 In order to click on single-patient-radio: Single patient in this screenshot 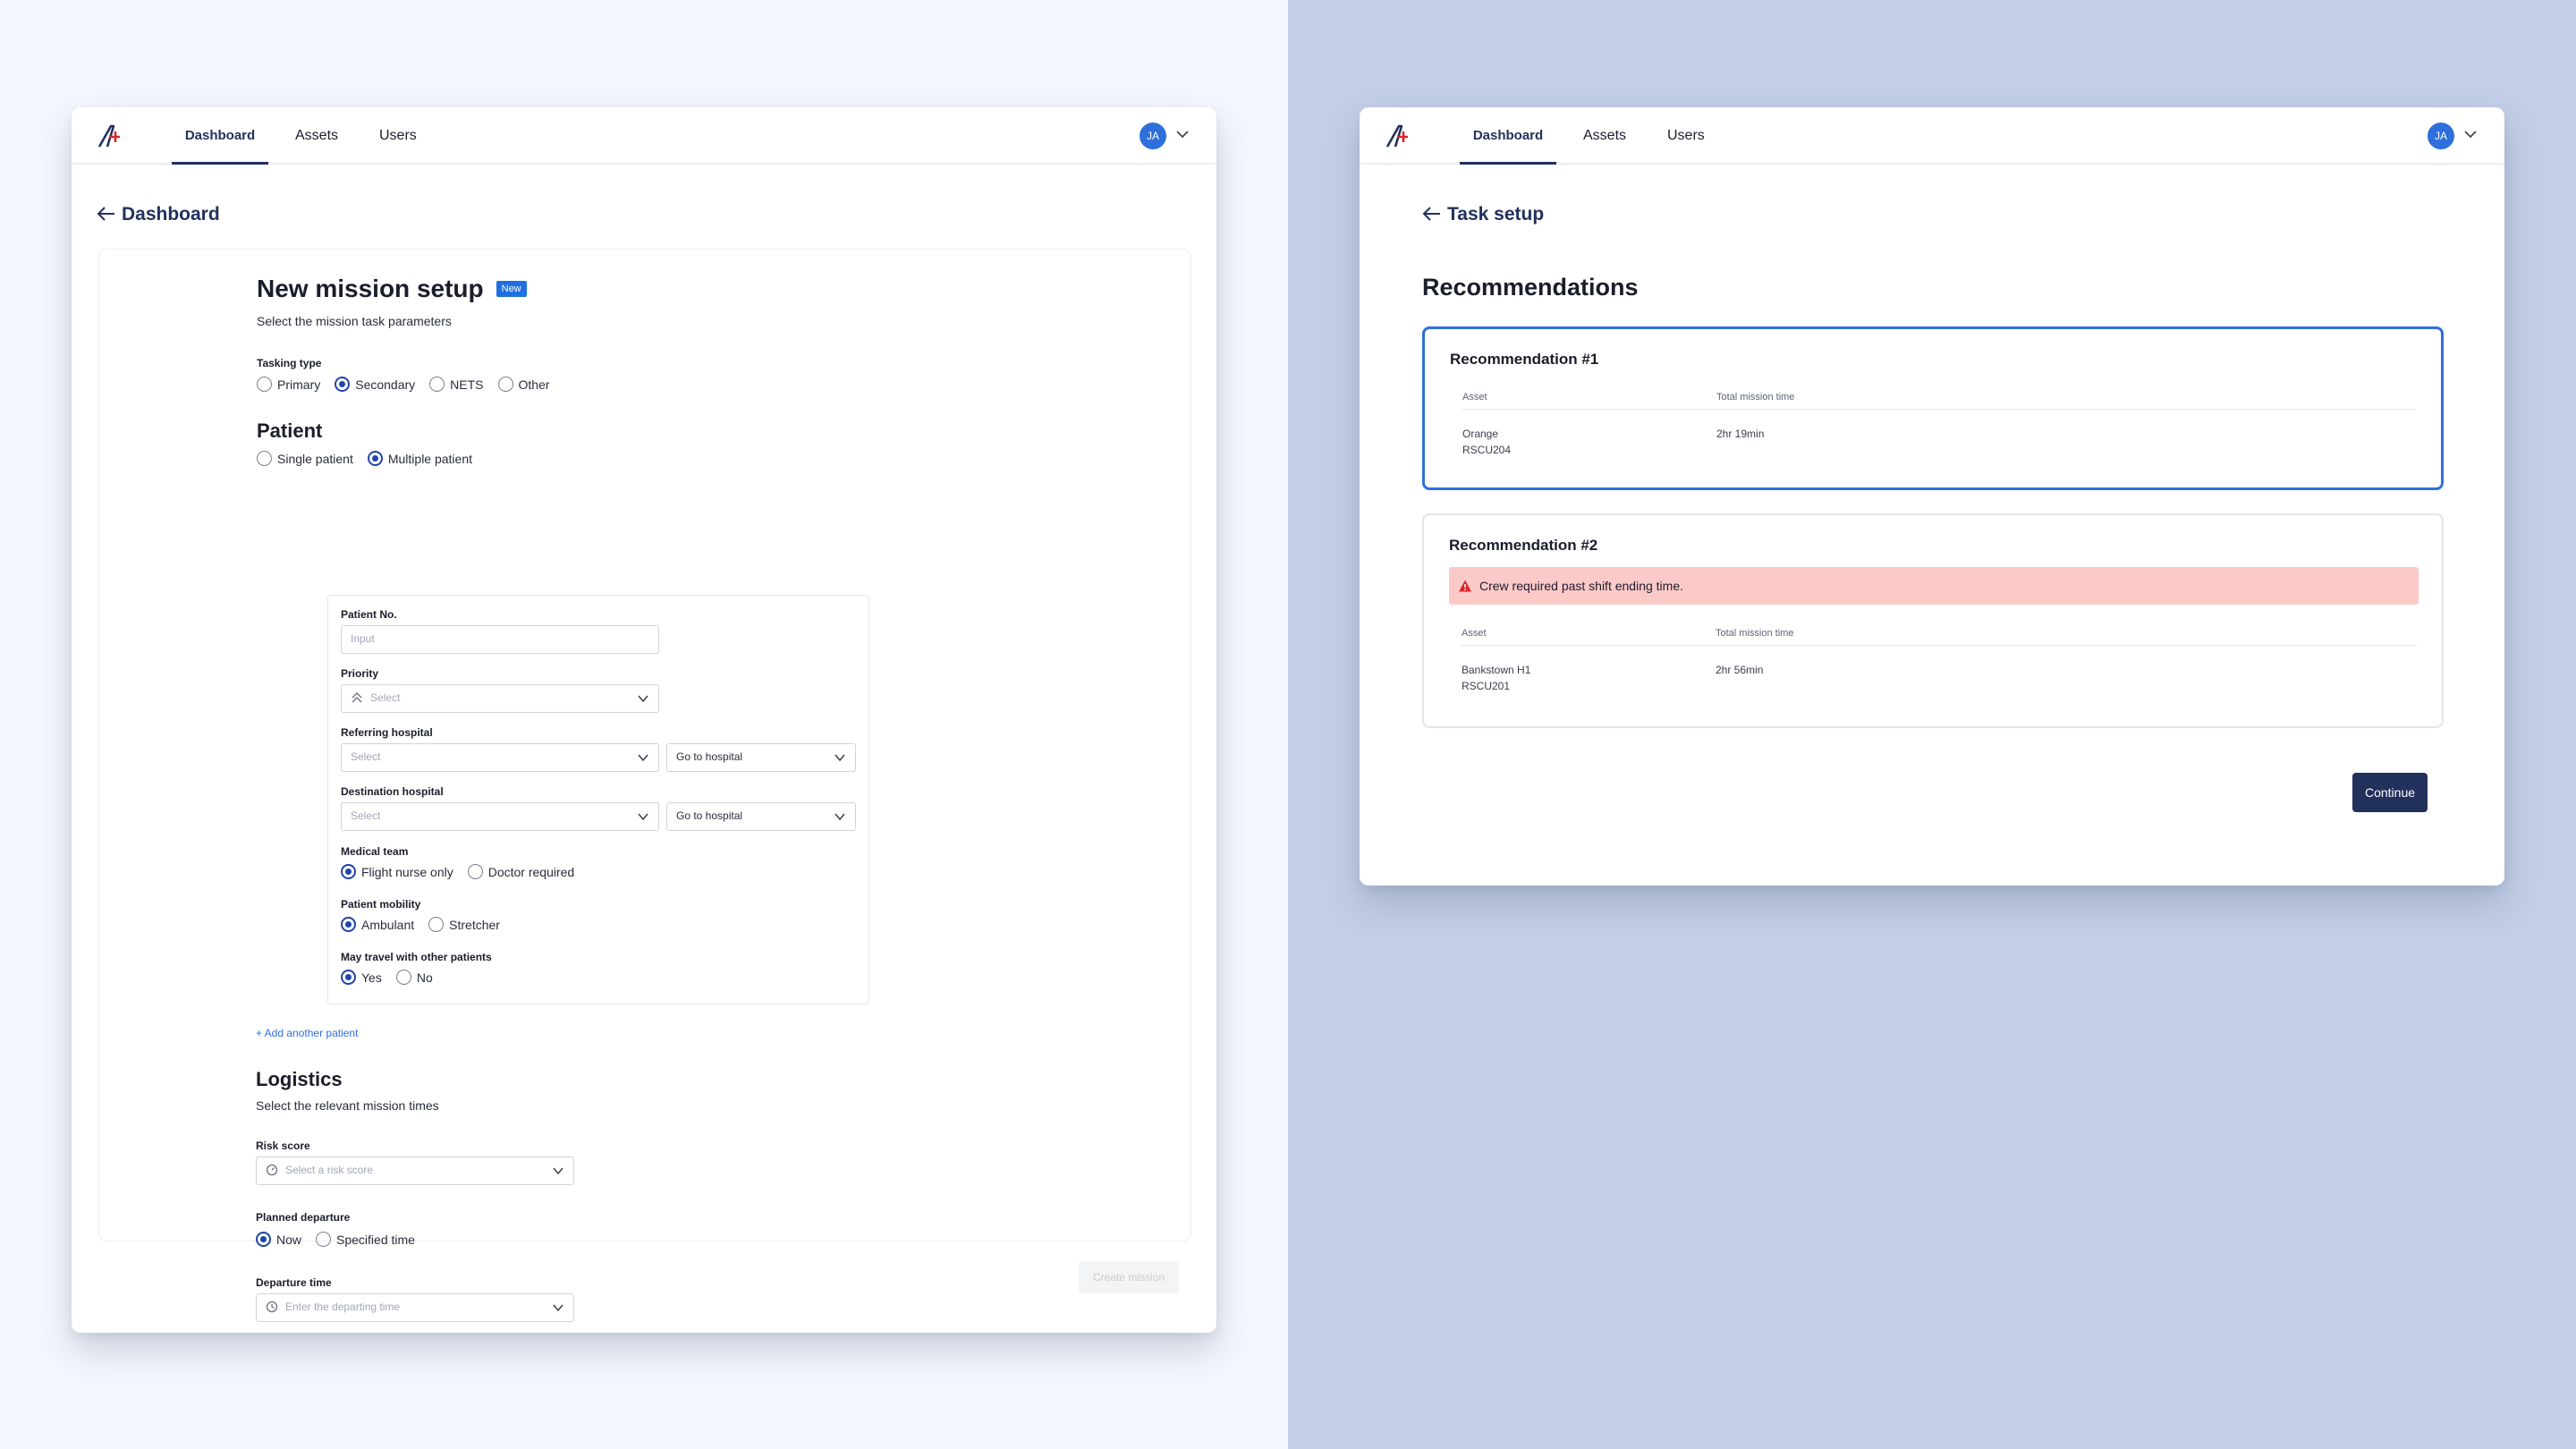, I will do `click(305, 458)`.